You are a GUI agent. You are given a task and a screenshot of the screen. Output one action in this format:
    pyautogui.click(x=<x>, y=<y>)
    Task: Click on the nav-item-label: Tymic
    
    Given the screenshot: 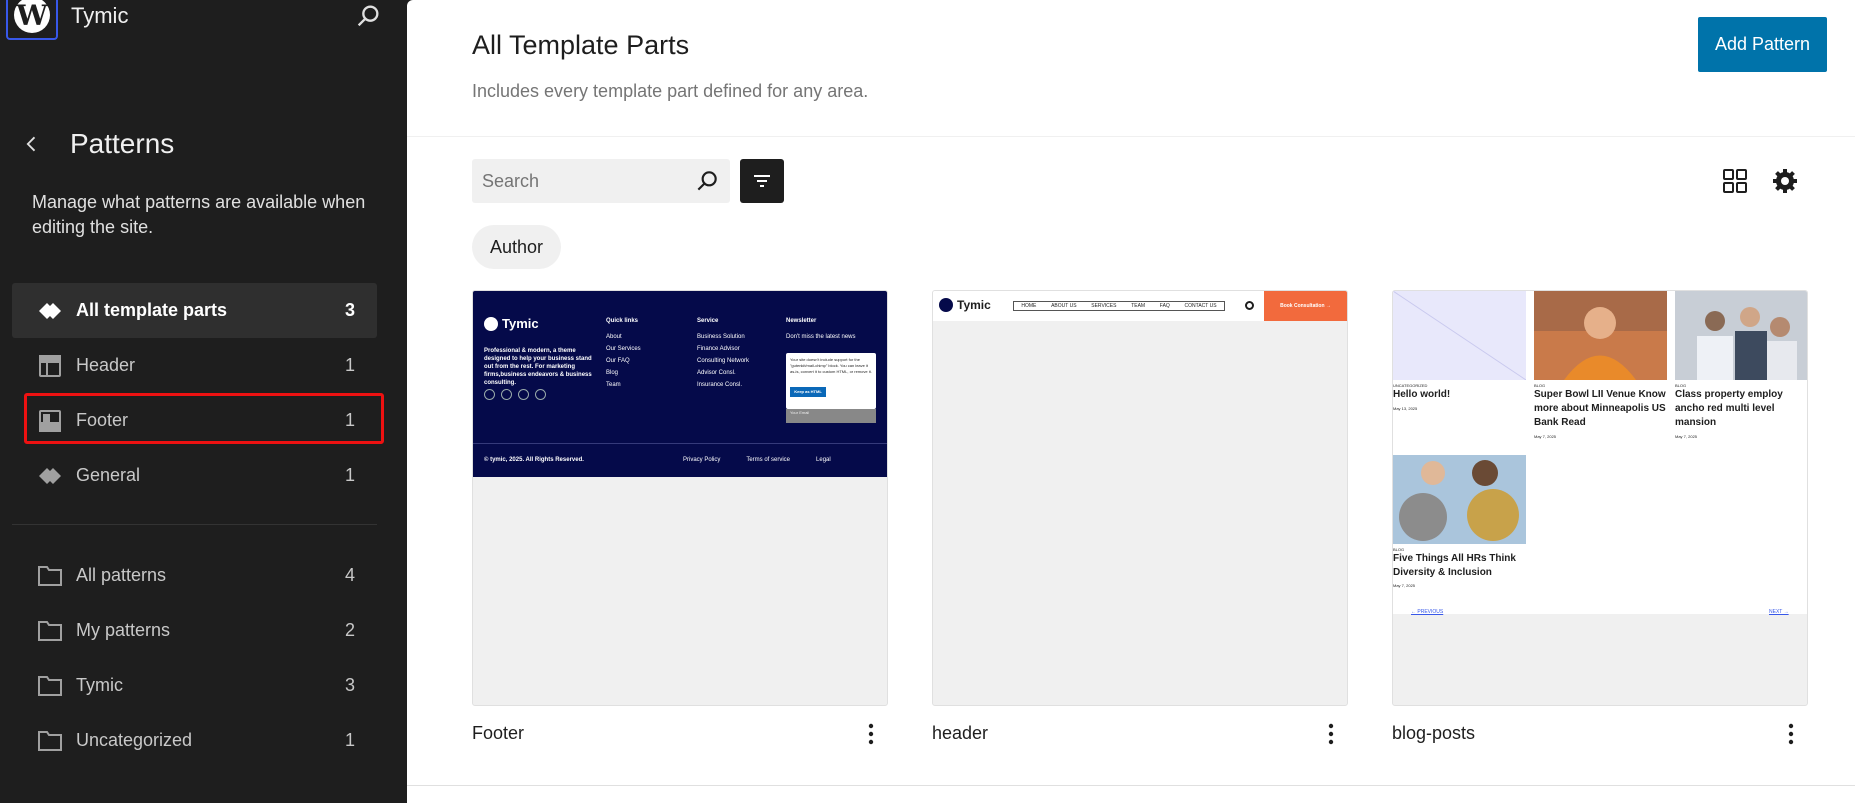 What is the action you would take?
    pyautogui.click(x=99, y=685)
    